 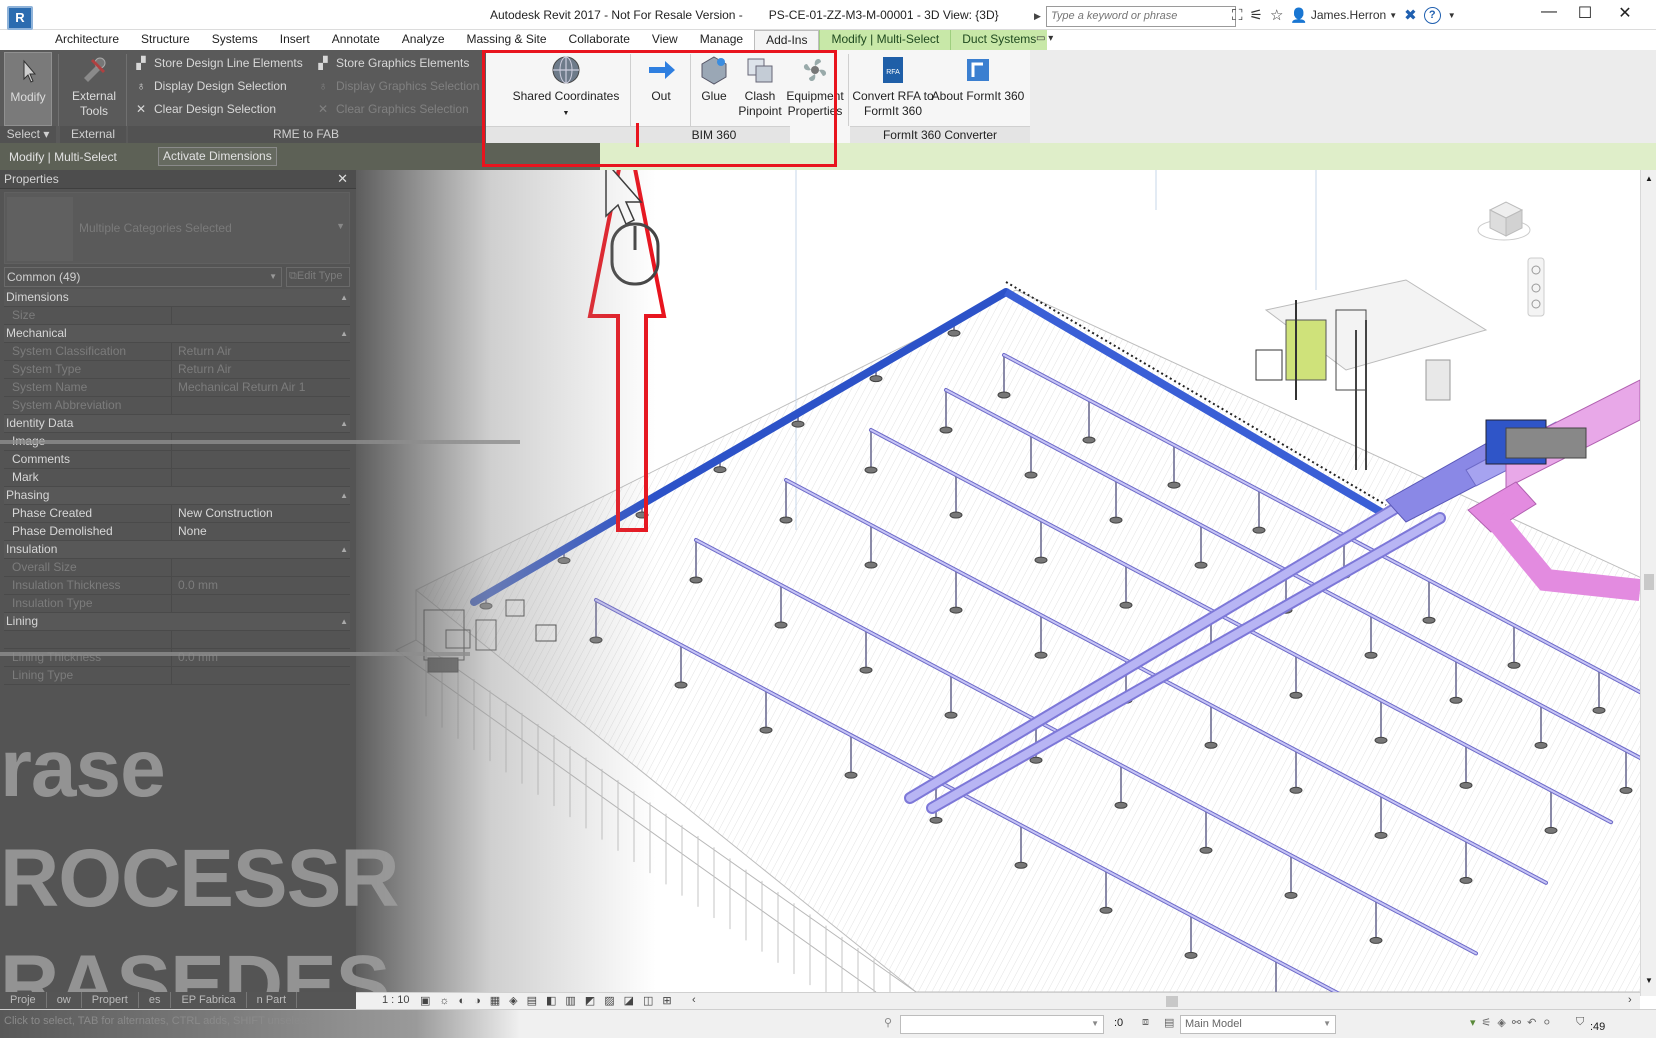 What do you see at coordinates (694, 1000) in the screenshot?
I see `scroll-left-icon: ‹` at bounding box center [694, 1000].